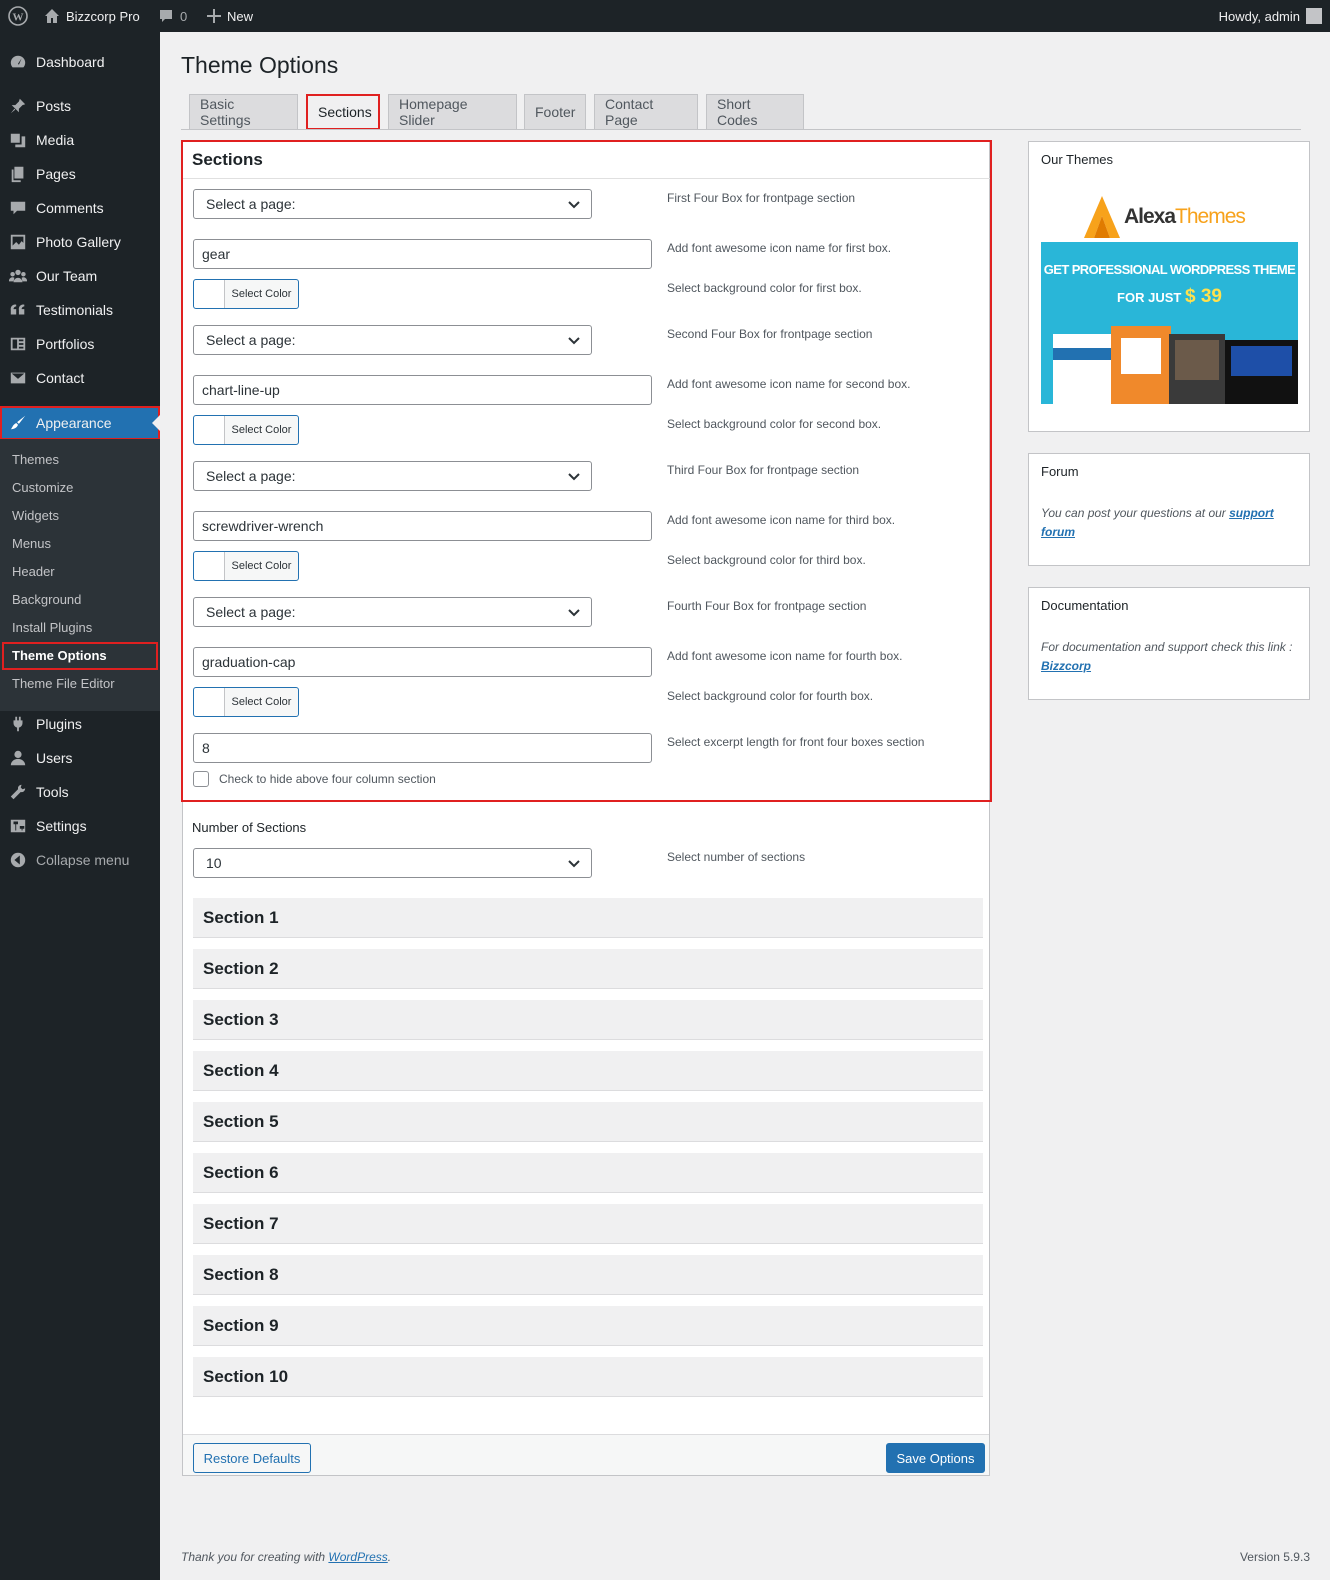  Describe the element at coordinates (80, 758) in the screenshot. I see `sidebar-item-users: Users` at that location.